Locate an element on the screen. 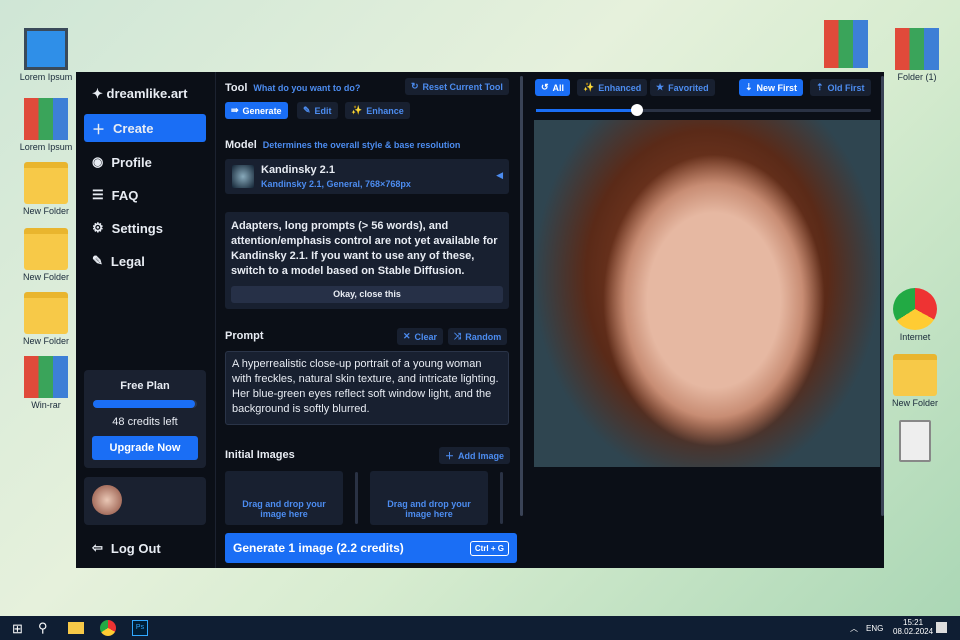 This screenshot has height=640, width=960. nav-settings: ⚙ Settings is located at coordinates (145, 228).